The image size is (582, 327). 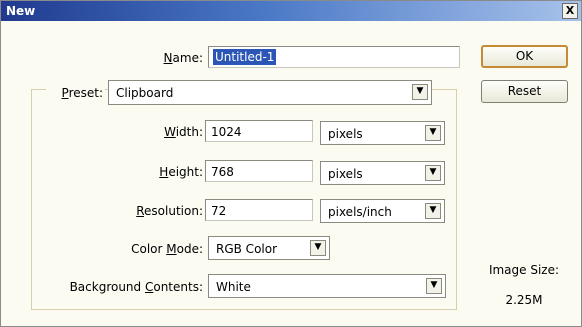 What do you see at coordinates (524, 300) in the screenshot?
I see `image-size-value: 2.25M` at bounding box center [524, 300].